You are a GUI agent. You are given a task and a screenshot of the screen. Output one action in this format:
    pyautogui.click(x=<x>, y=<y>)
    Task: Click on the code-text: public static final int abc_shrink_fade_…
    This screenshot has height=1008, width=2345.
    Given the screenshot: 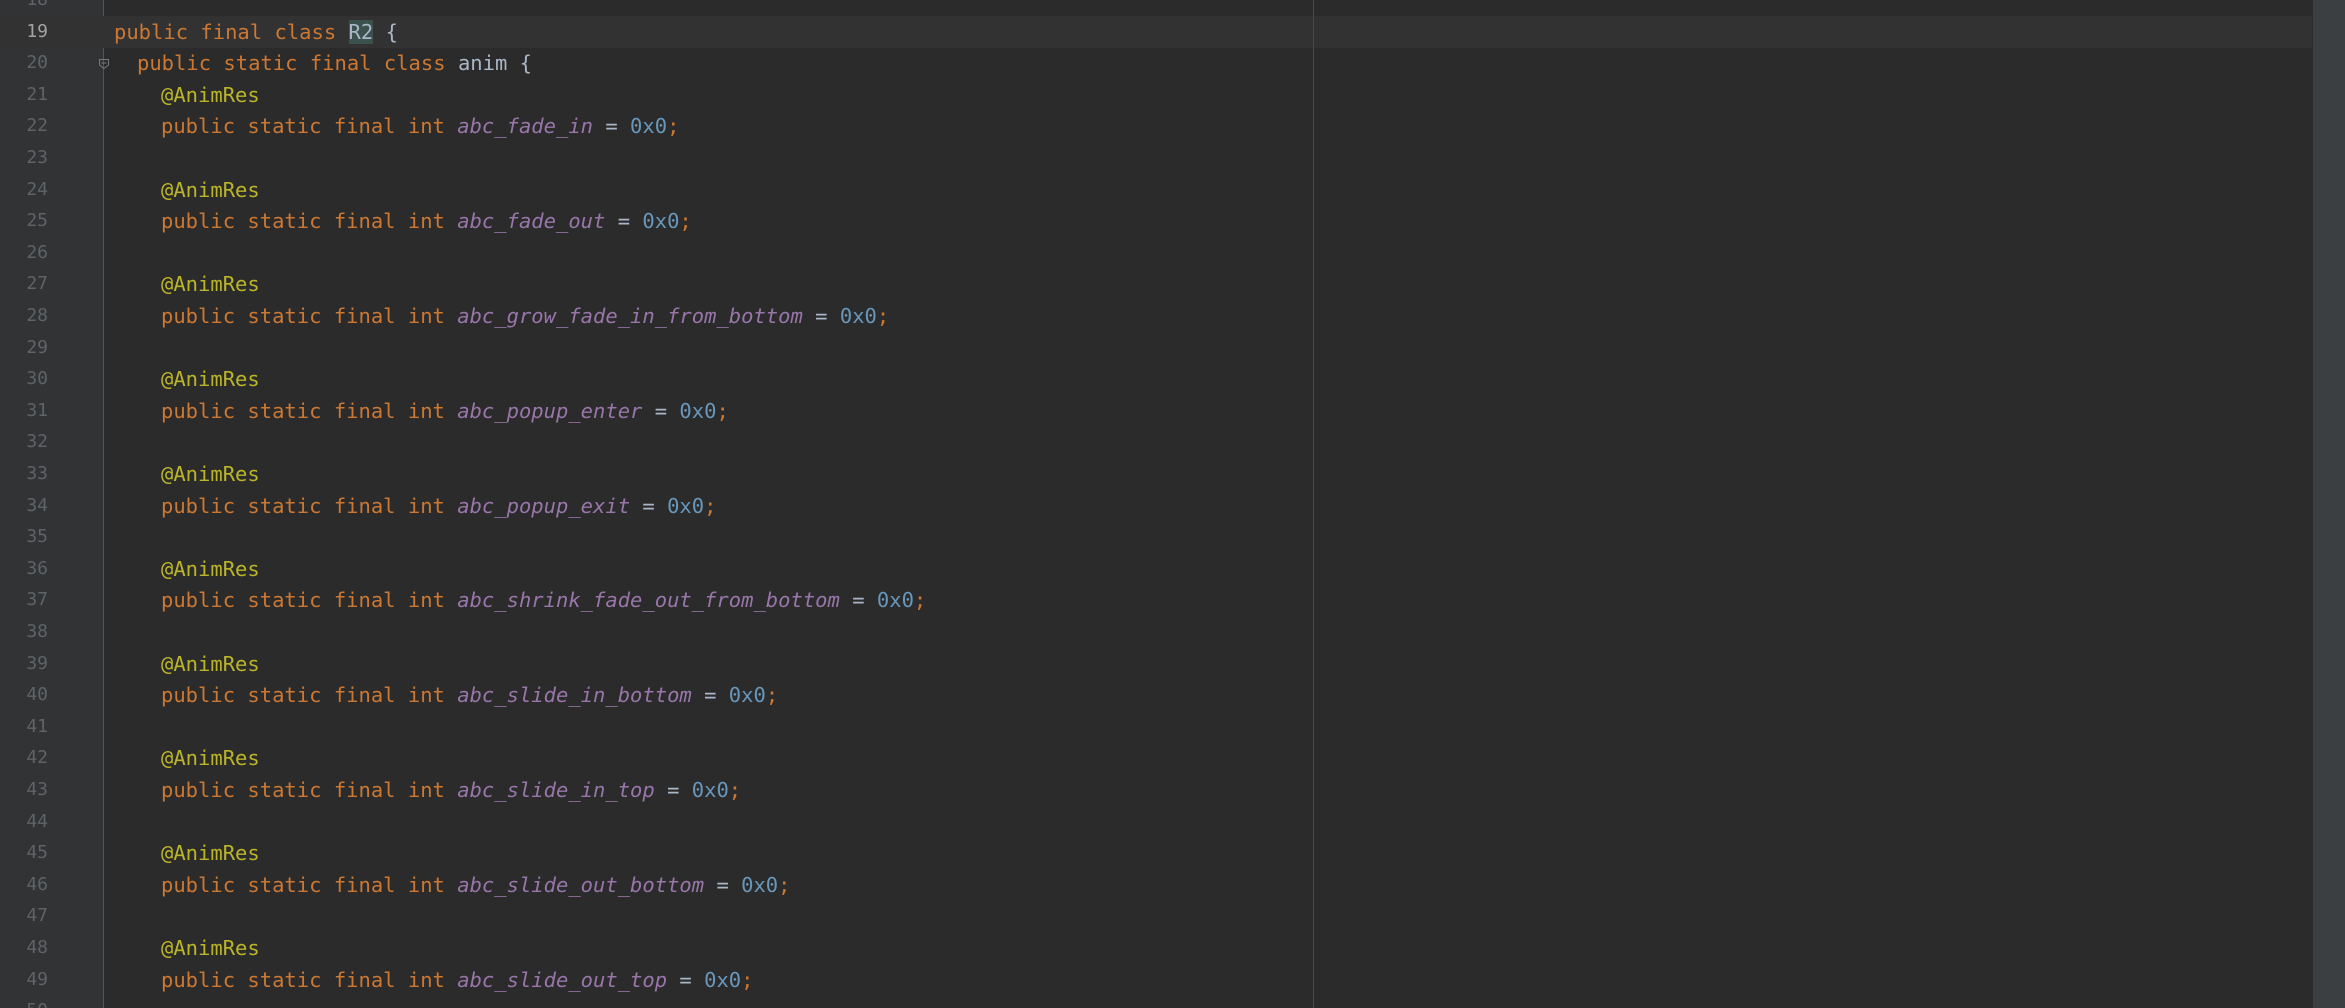 What is the action you would take?
    pyautogui.click(x=543, y=600)
    